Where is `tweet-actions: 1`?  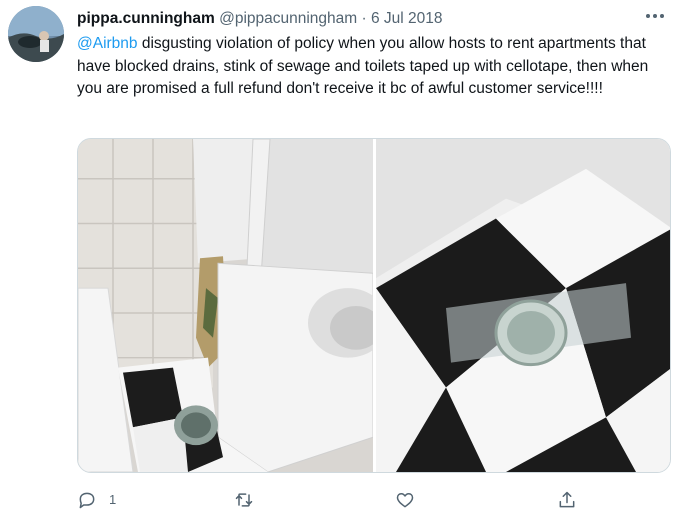
tweet-actions: 1 is located at coordinates (337, 499).